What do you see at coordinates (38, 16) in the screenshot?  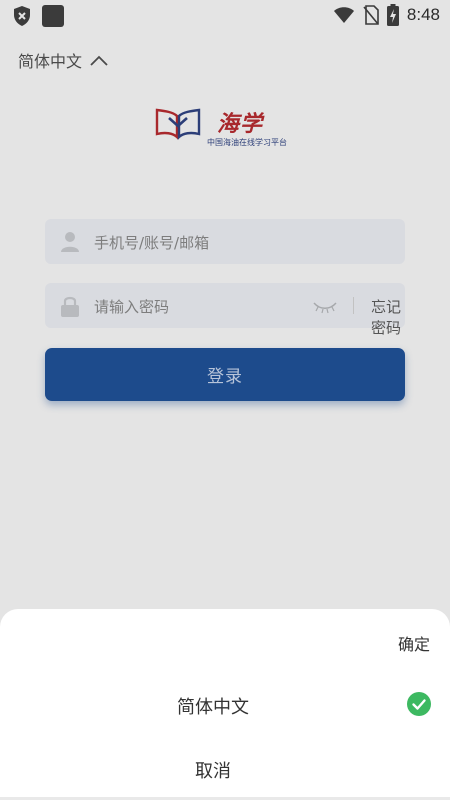 I see `status-left-icons` at bounding box center [38, 16].